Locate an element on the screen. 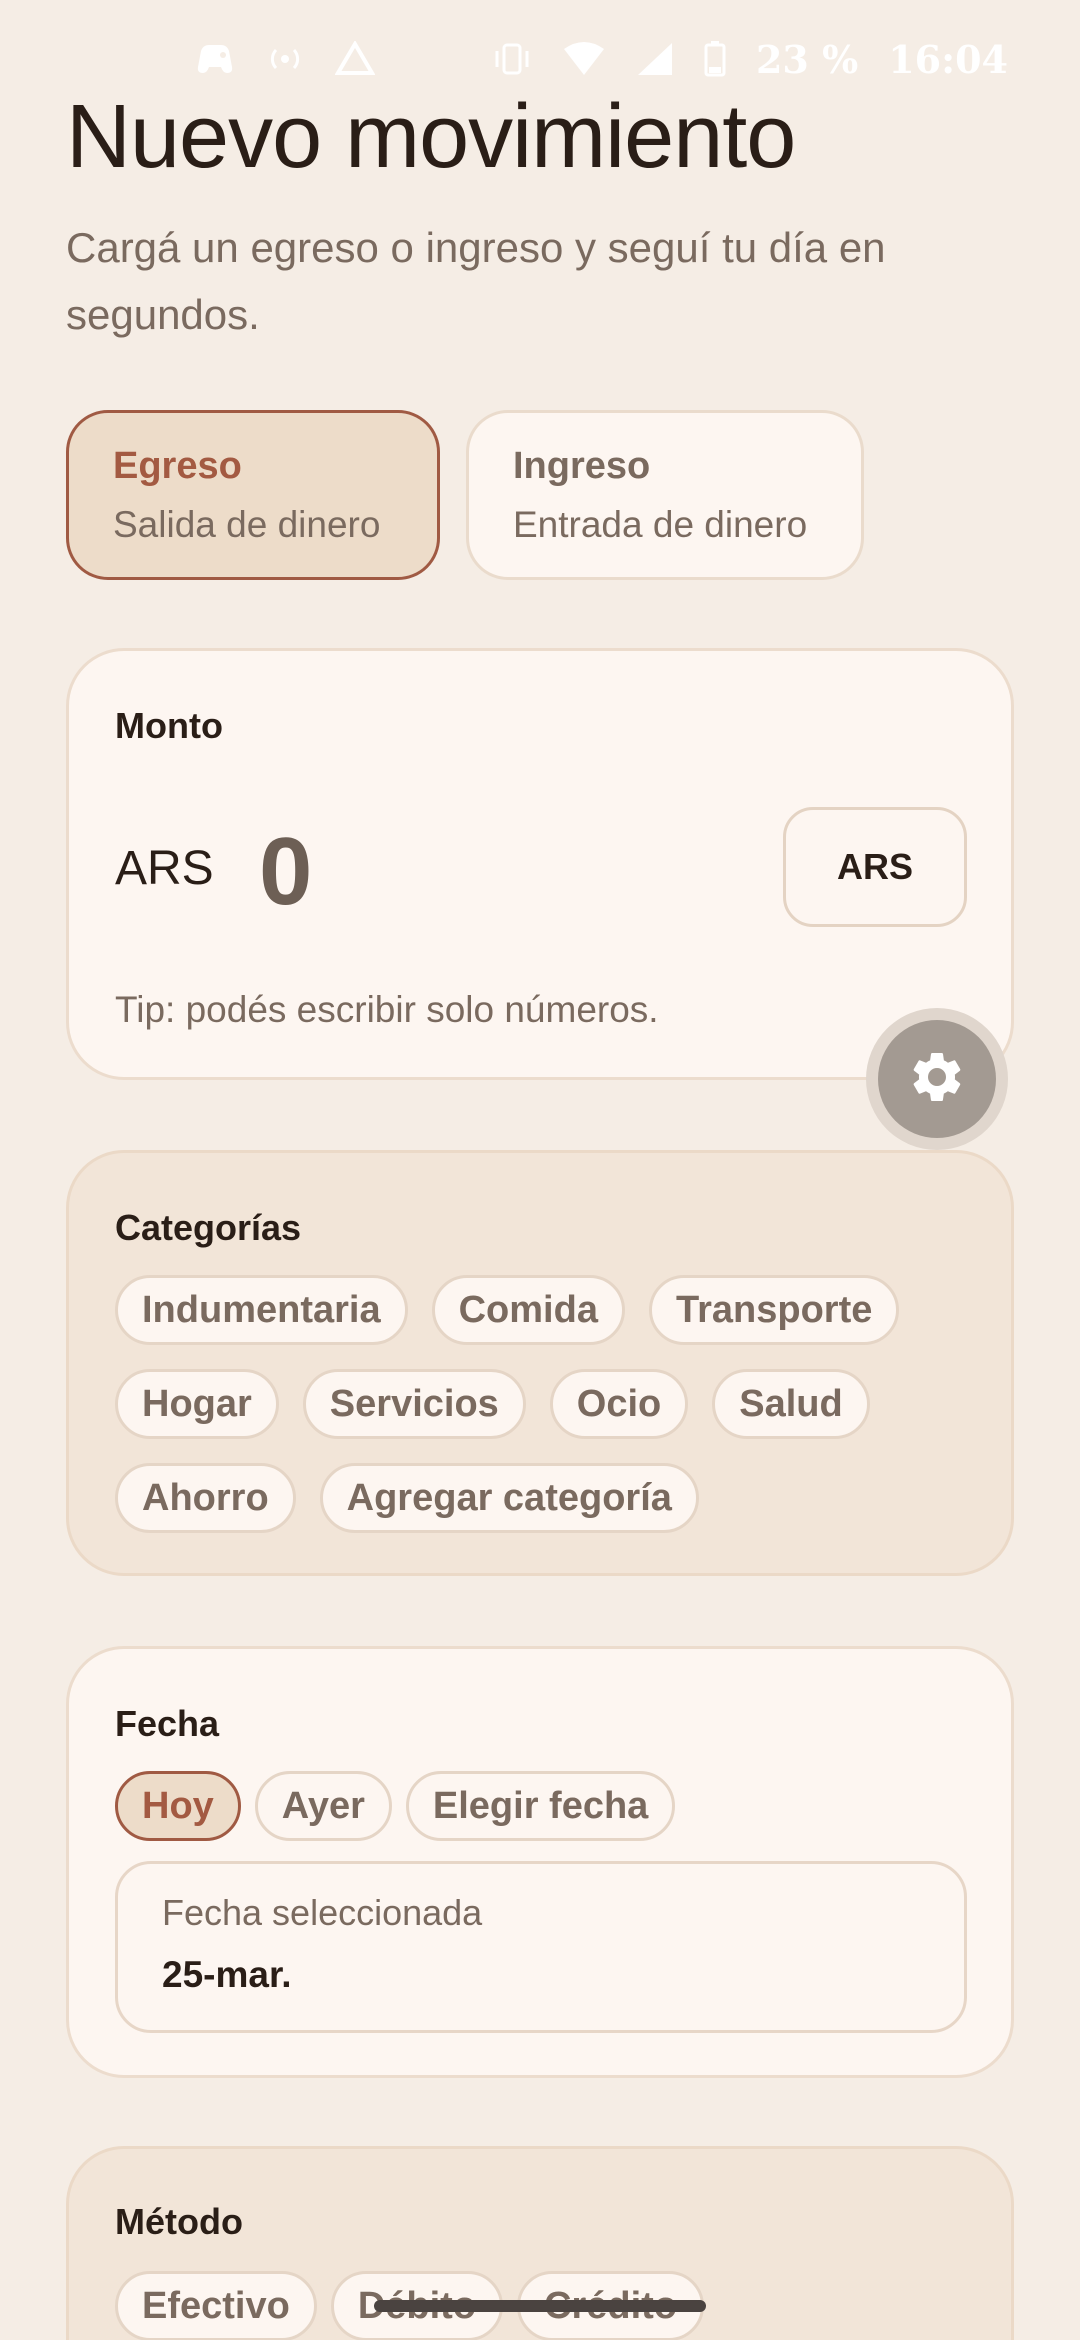  amount-input: 0 is located at coordinates (285, 872).